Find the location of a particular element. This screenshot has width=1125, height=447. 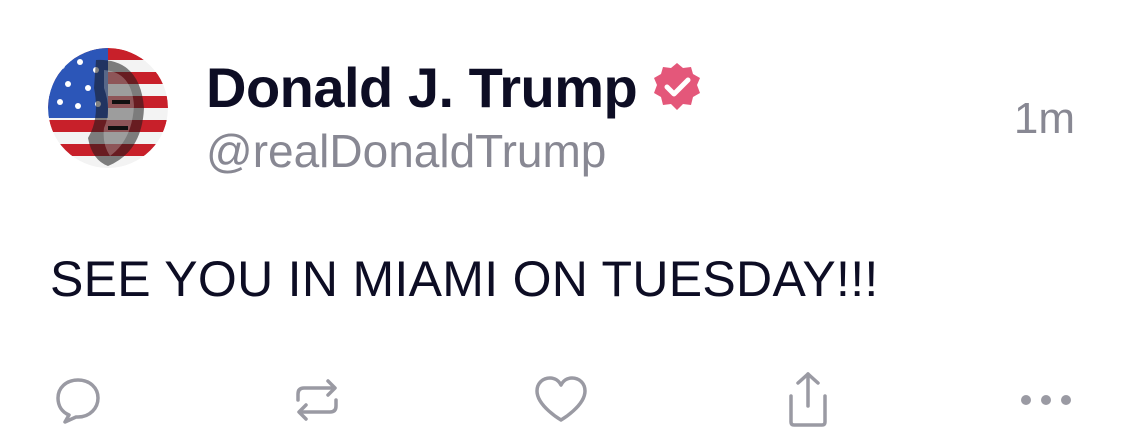

ellipsis-icon is located at coordinates (1046, 400).